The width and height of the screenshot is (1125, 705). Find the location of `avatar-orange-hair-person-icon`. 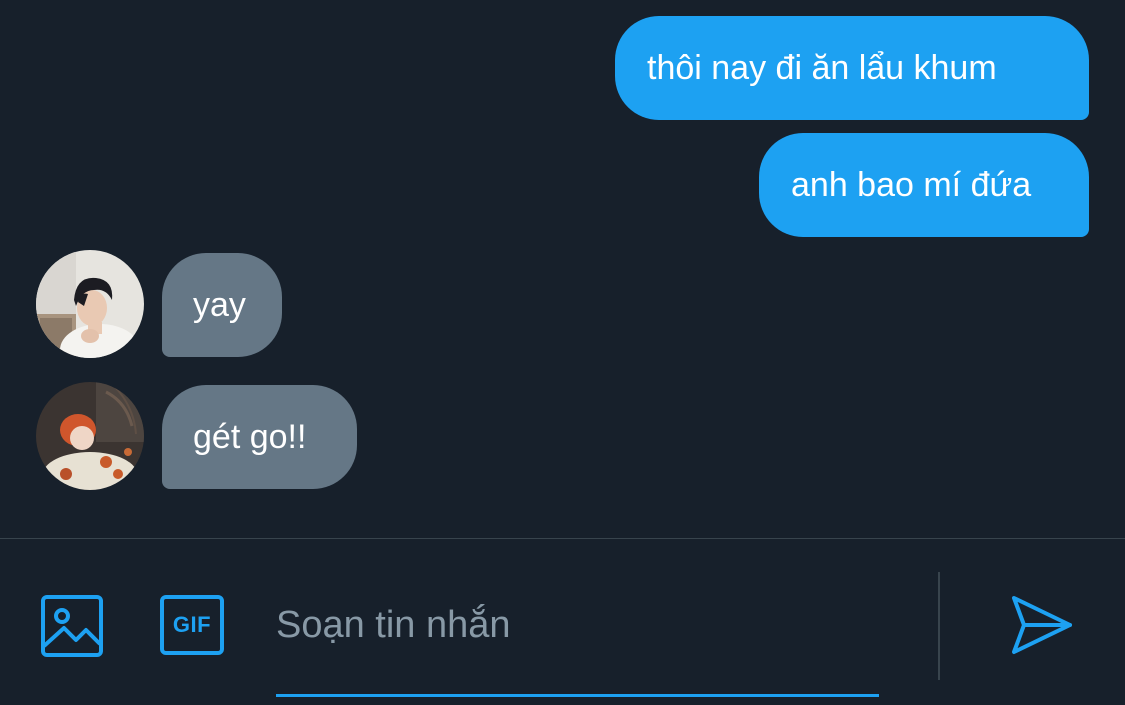

avatar-orange-hair-person-icon is located at coordinates (90, 436).